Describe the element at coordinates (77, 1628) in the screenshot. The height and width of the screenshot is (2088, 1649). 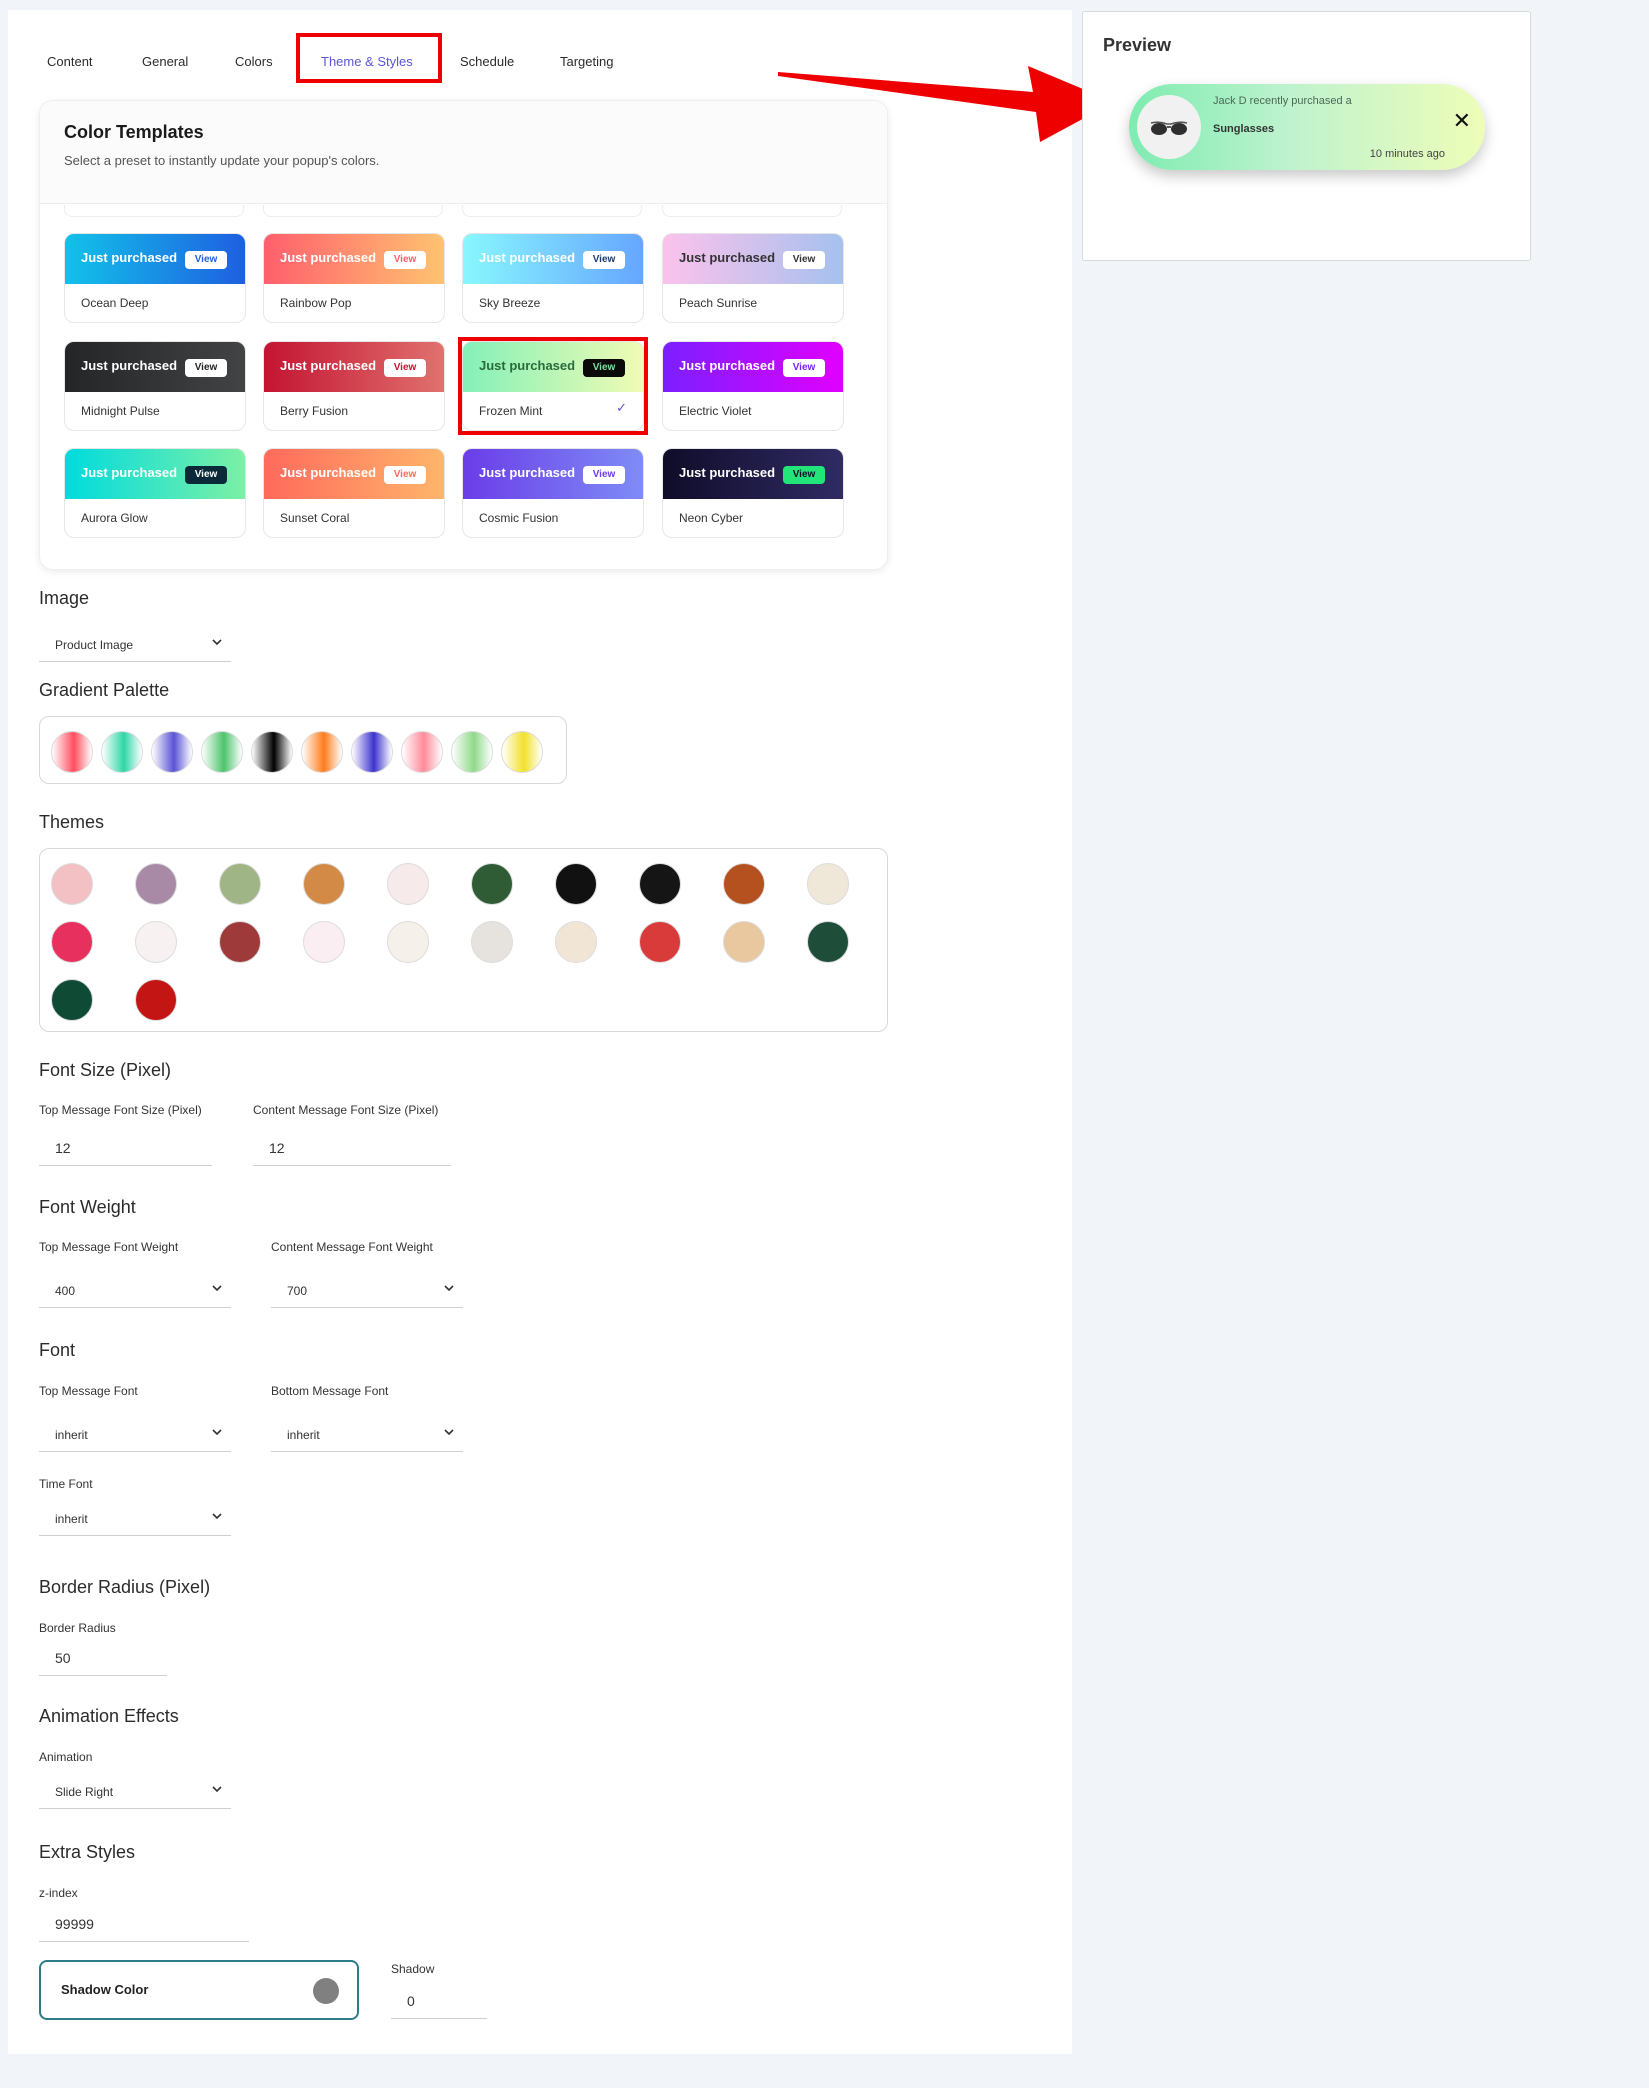
I see `border-radius-label: Border Radius` at that location.